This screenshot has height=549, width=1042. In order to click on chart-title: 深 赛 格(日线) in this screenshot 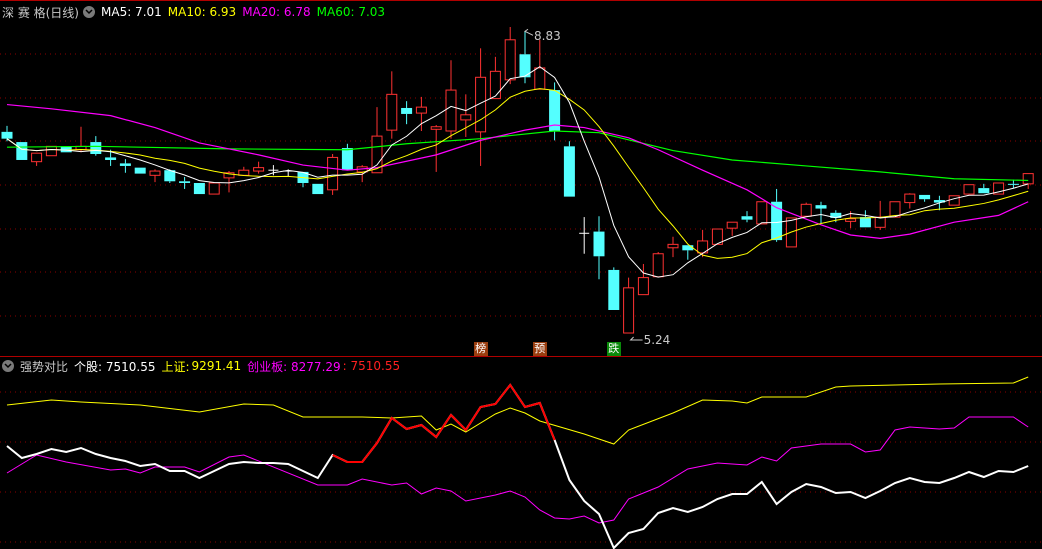, I will do `click(40, 12)`.